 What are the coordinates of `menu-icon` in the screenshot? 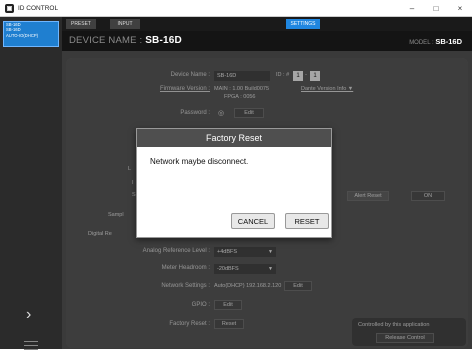 It's located at (31, 347).